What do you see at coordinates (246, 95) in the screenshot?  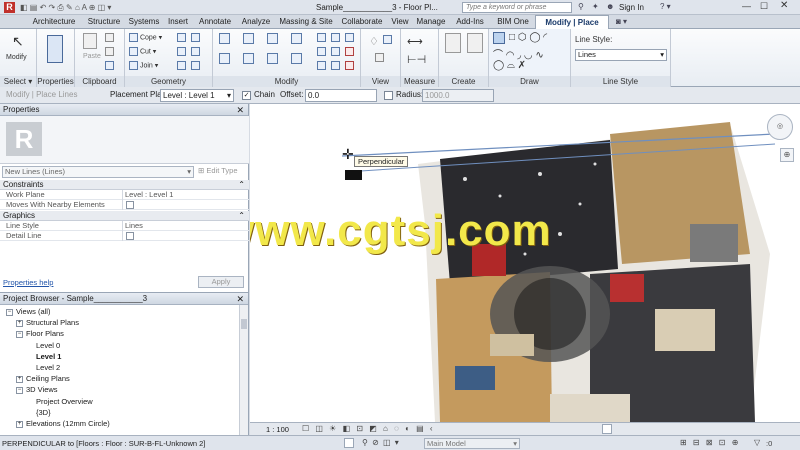 I see `chain-checkbox: ✓` at bounding box center [246, 95].